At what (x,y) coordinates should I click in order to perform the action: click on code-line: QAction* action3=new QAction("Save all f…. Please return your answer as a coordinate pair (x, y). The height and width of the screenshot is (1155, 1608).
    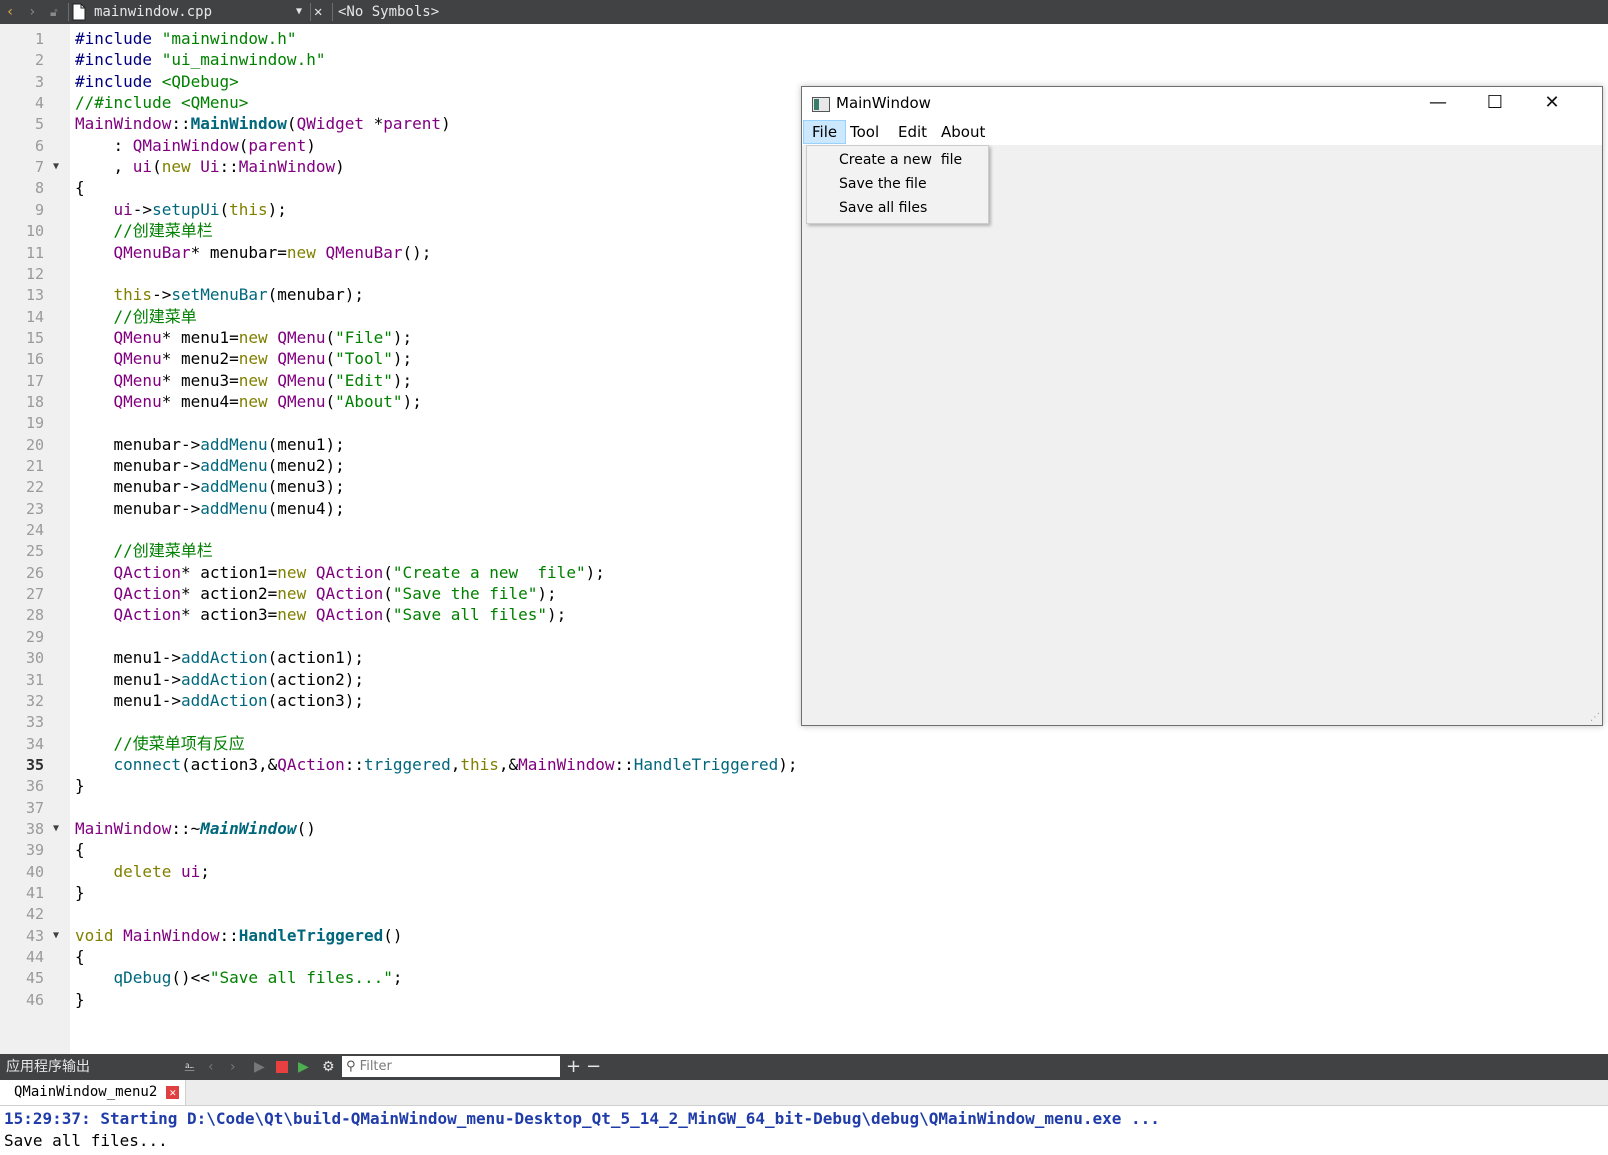
    Looking at the image, I should click on (340, 614).